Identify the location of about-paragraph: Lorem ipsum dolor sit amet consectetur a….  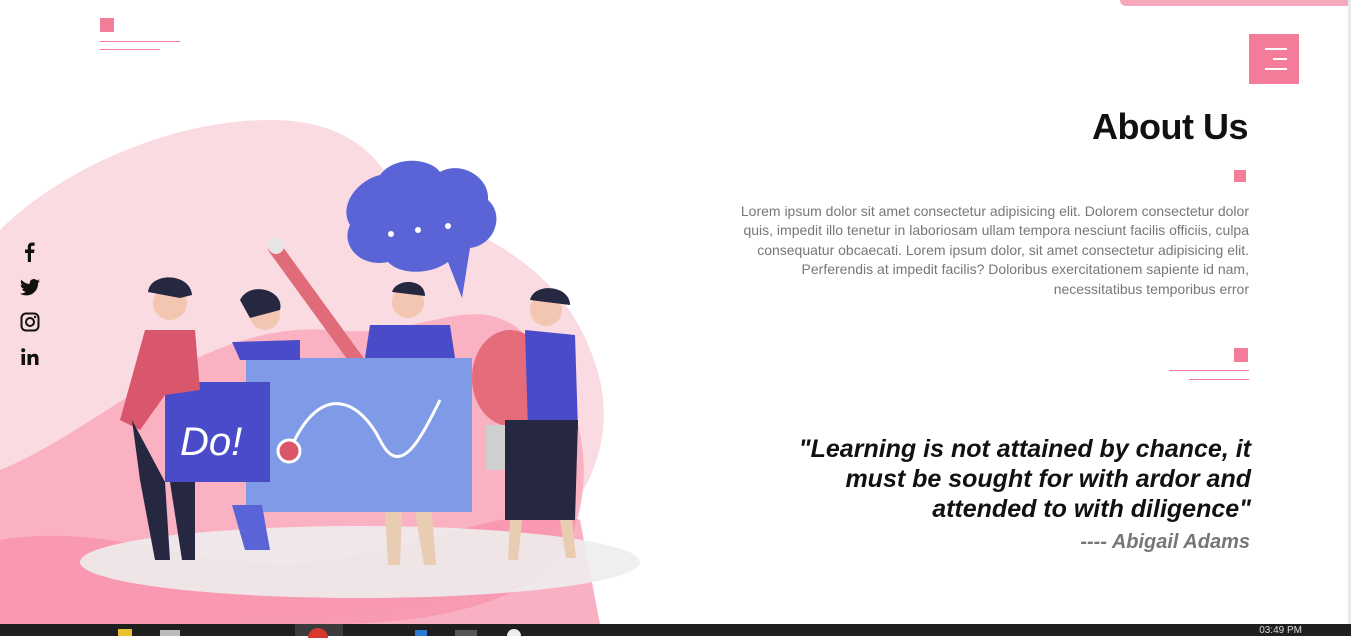
(994, 250).